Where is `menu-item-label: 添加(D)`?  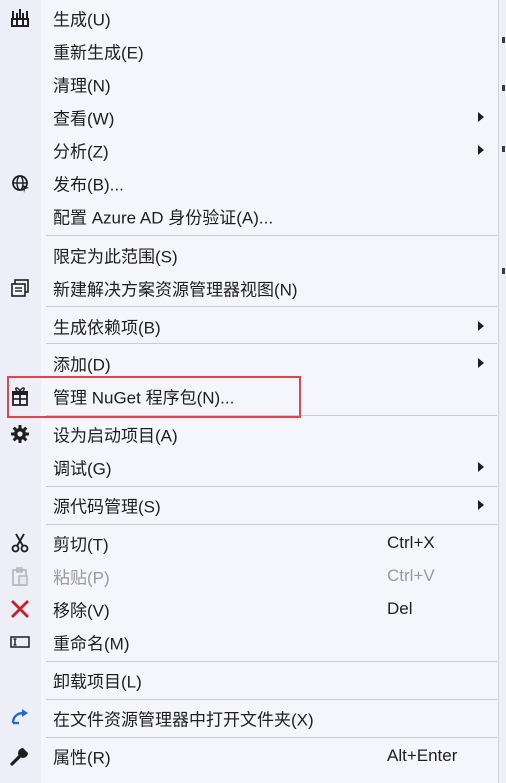
menu-item-label: 添加(D) is located at coordinates (82, 365).